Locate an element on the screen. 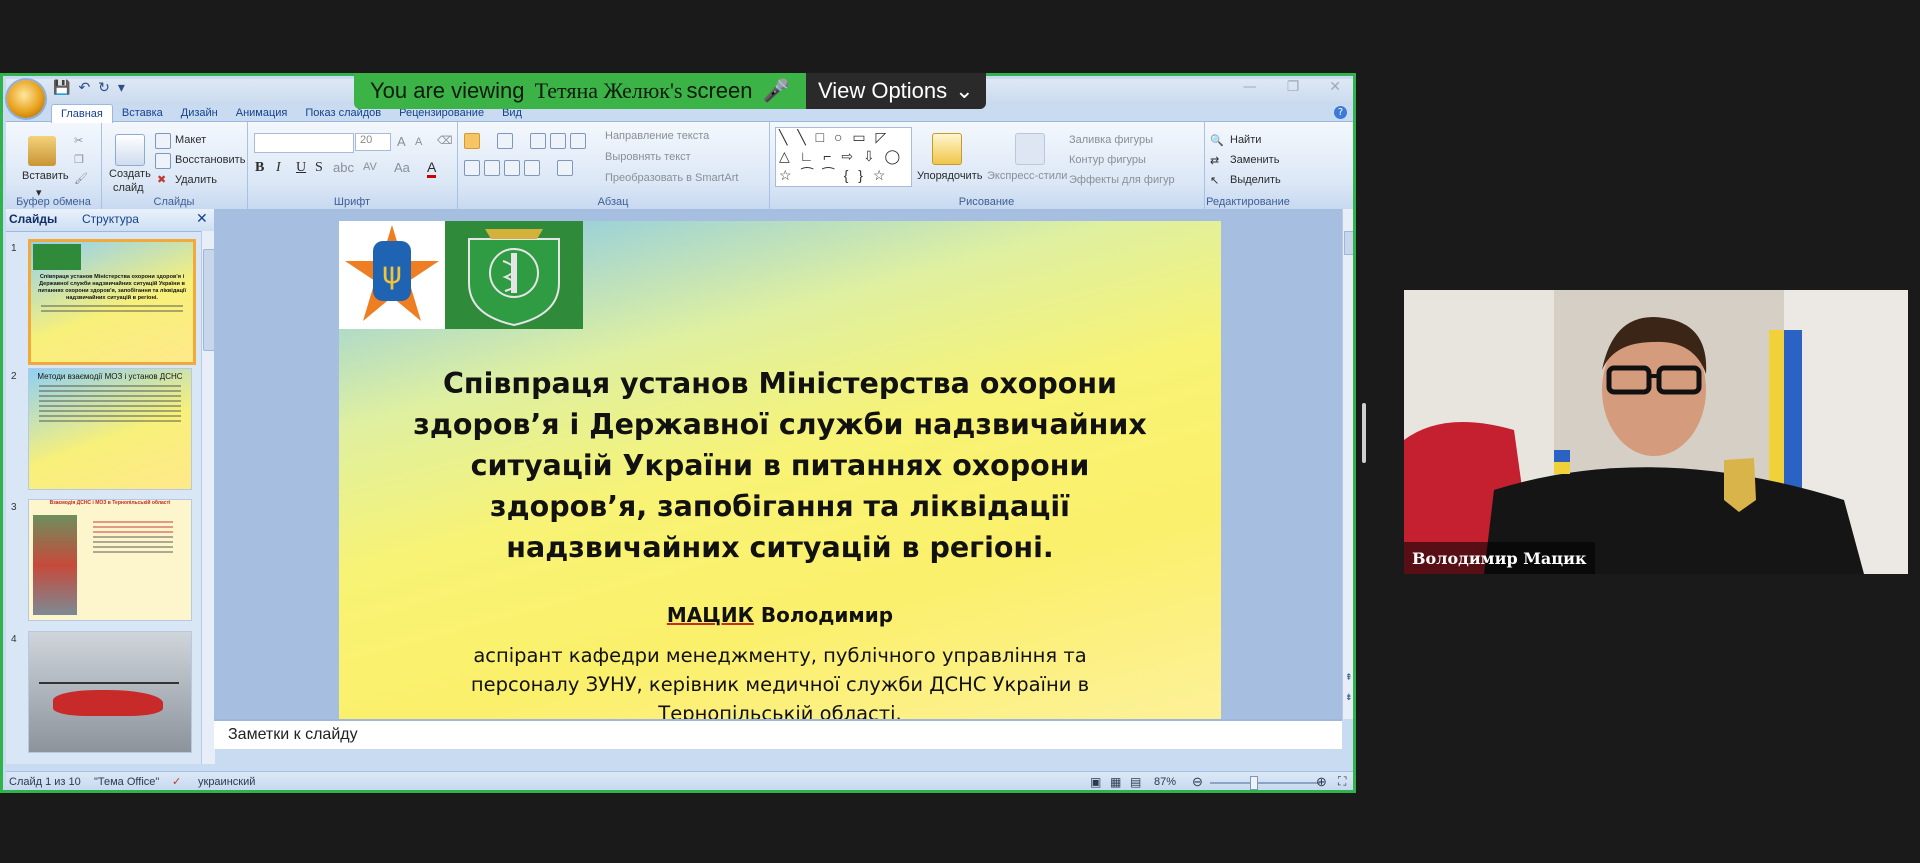 This screenshot has height=863, width=1920. align-left-icon is located at coordinates (472, 168).